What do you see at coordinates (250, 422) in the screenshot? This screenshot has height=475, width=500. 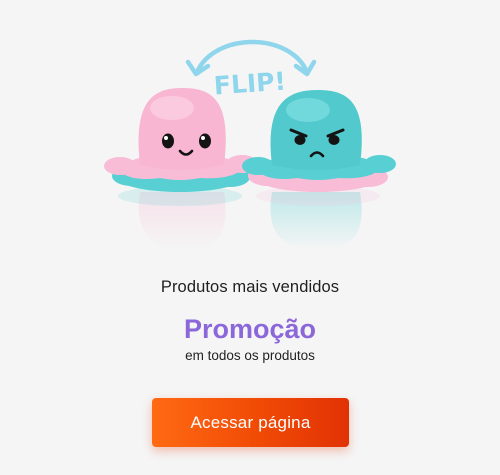 I see `access-page-button: Acessar página` at bounding box center [250, 422].